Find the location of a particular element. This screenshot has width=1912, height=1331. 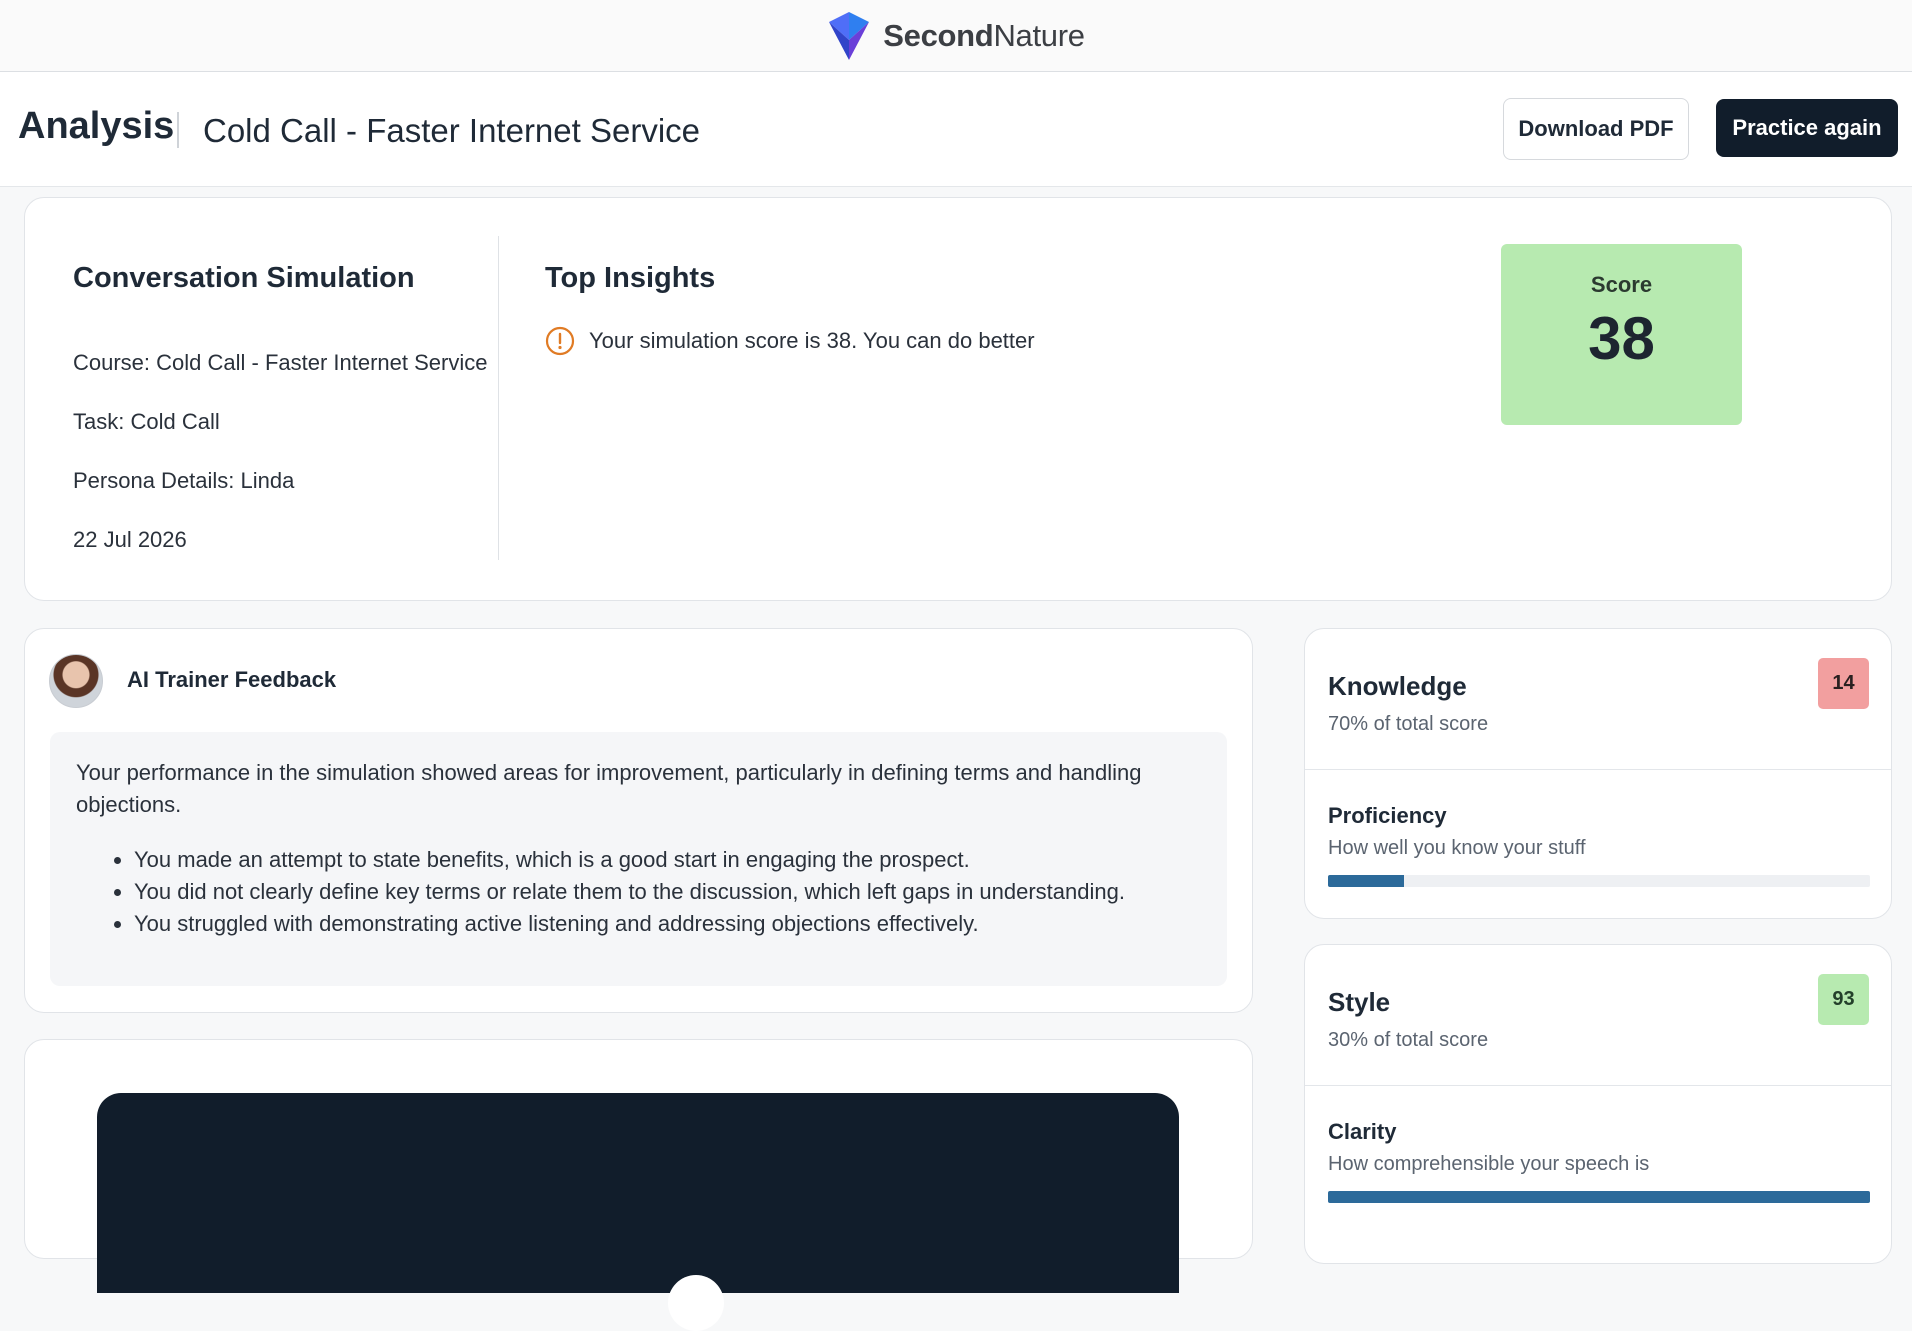

persona-detail: Persona Details: Linda is located at coordinates (184, 480).